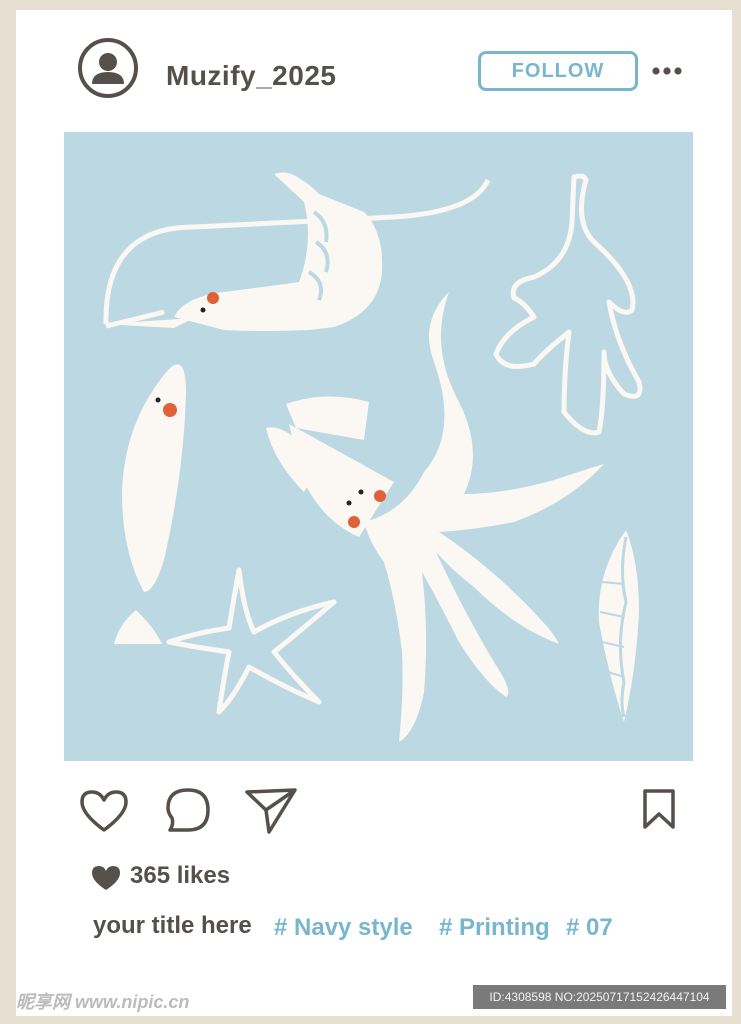  I want to click on bookmark-icon, so click(659, 809).